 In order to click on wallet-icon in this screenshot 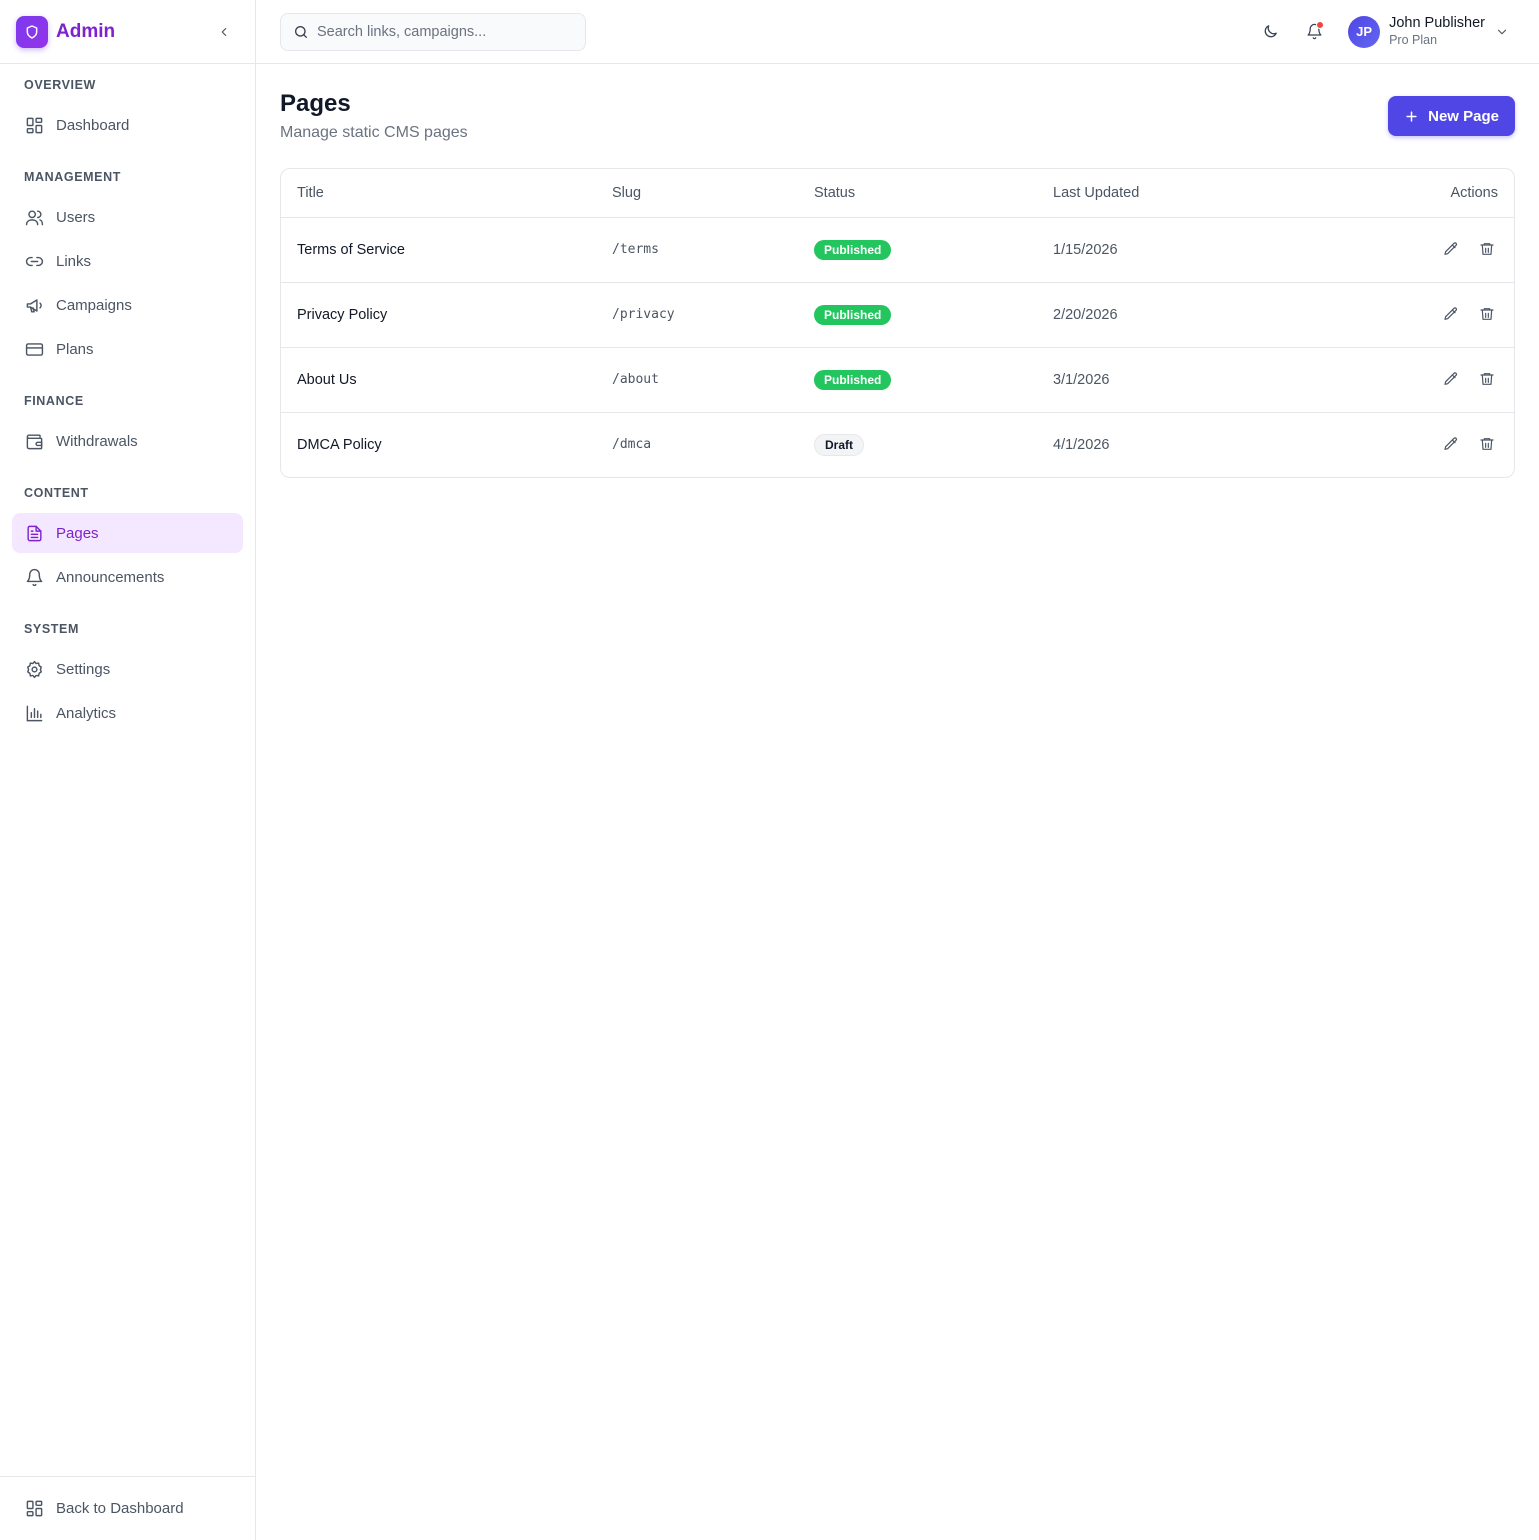, I will do `click(34, 441)`.